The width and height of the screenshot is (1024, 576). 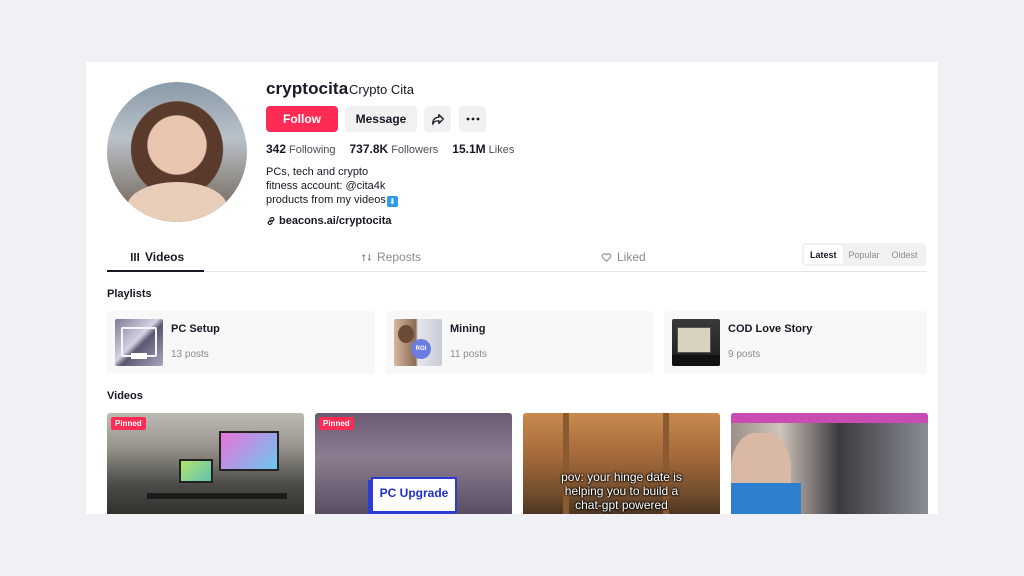 What do you see at coordinates (399, 257) in the screenshot?
I see `tab-reposts-label: Reposts` at bounding box center [399, 257].